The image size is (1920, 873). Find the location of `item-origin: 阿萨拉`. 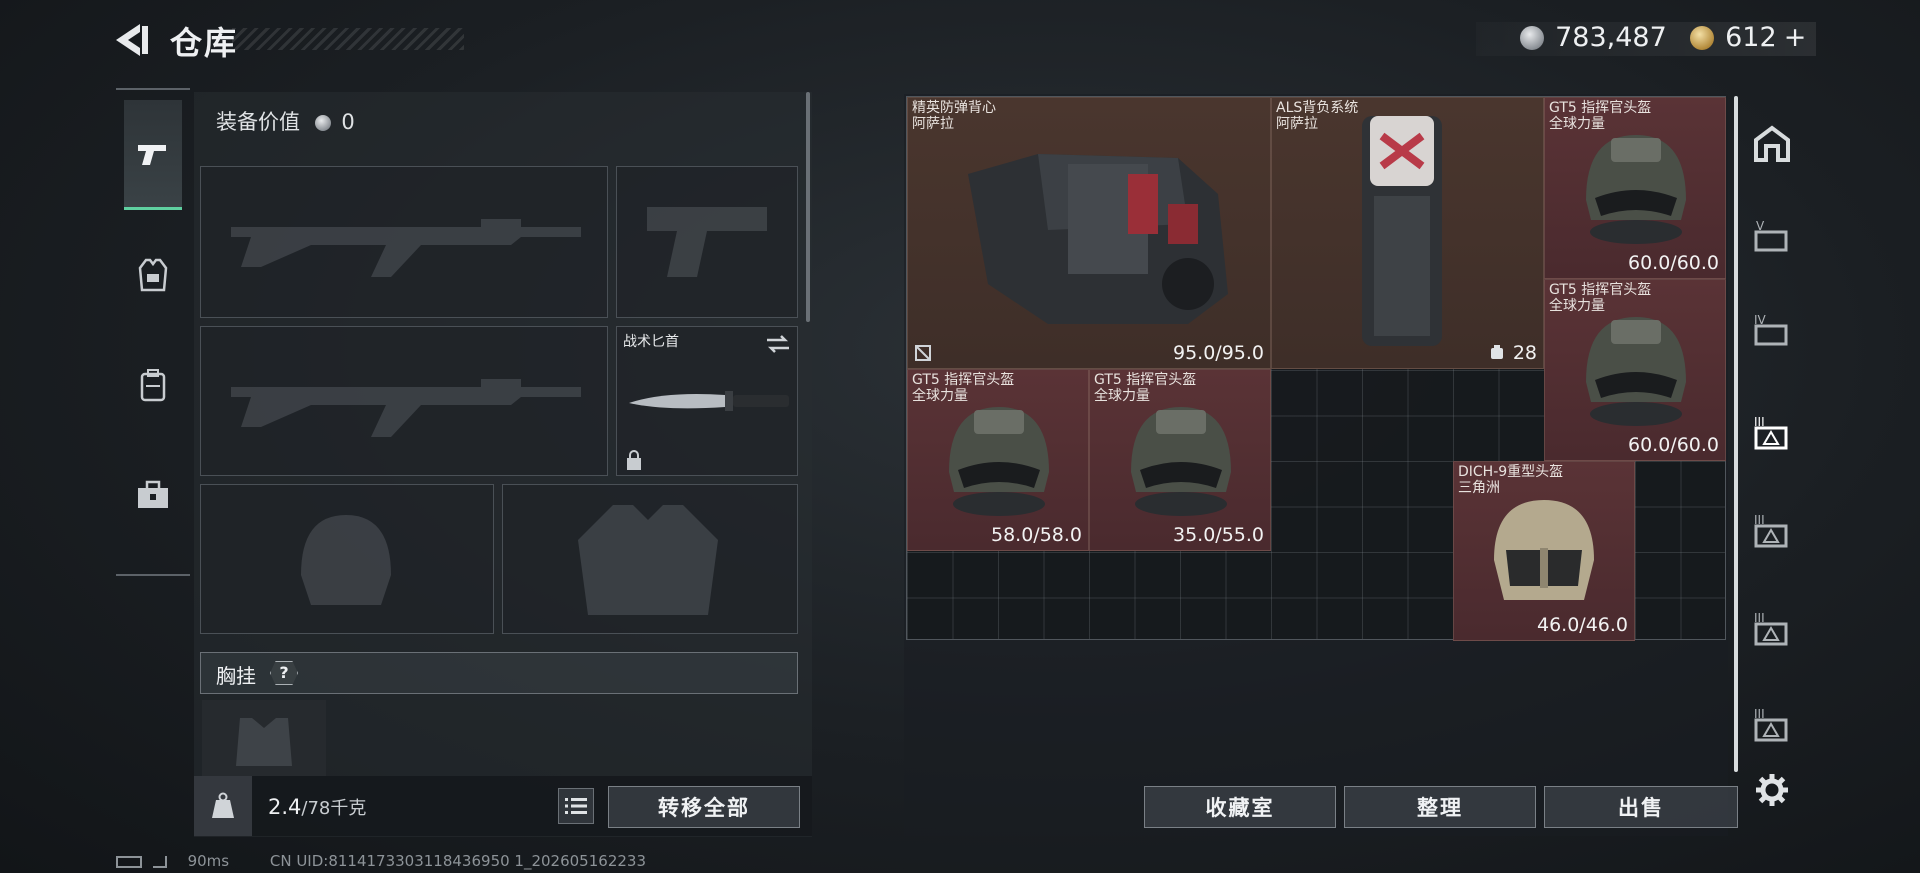

item-origin: 阿萨拉 is located at coordinates (933, 124).